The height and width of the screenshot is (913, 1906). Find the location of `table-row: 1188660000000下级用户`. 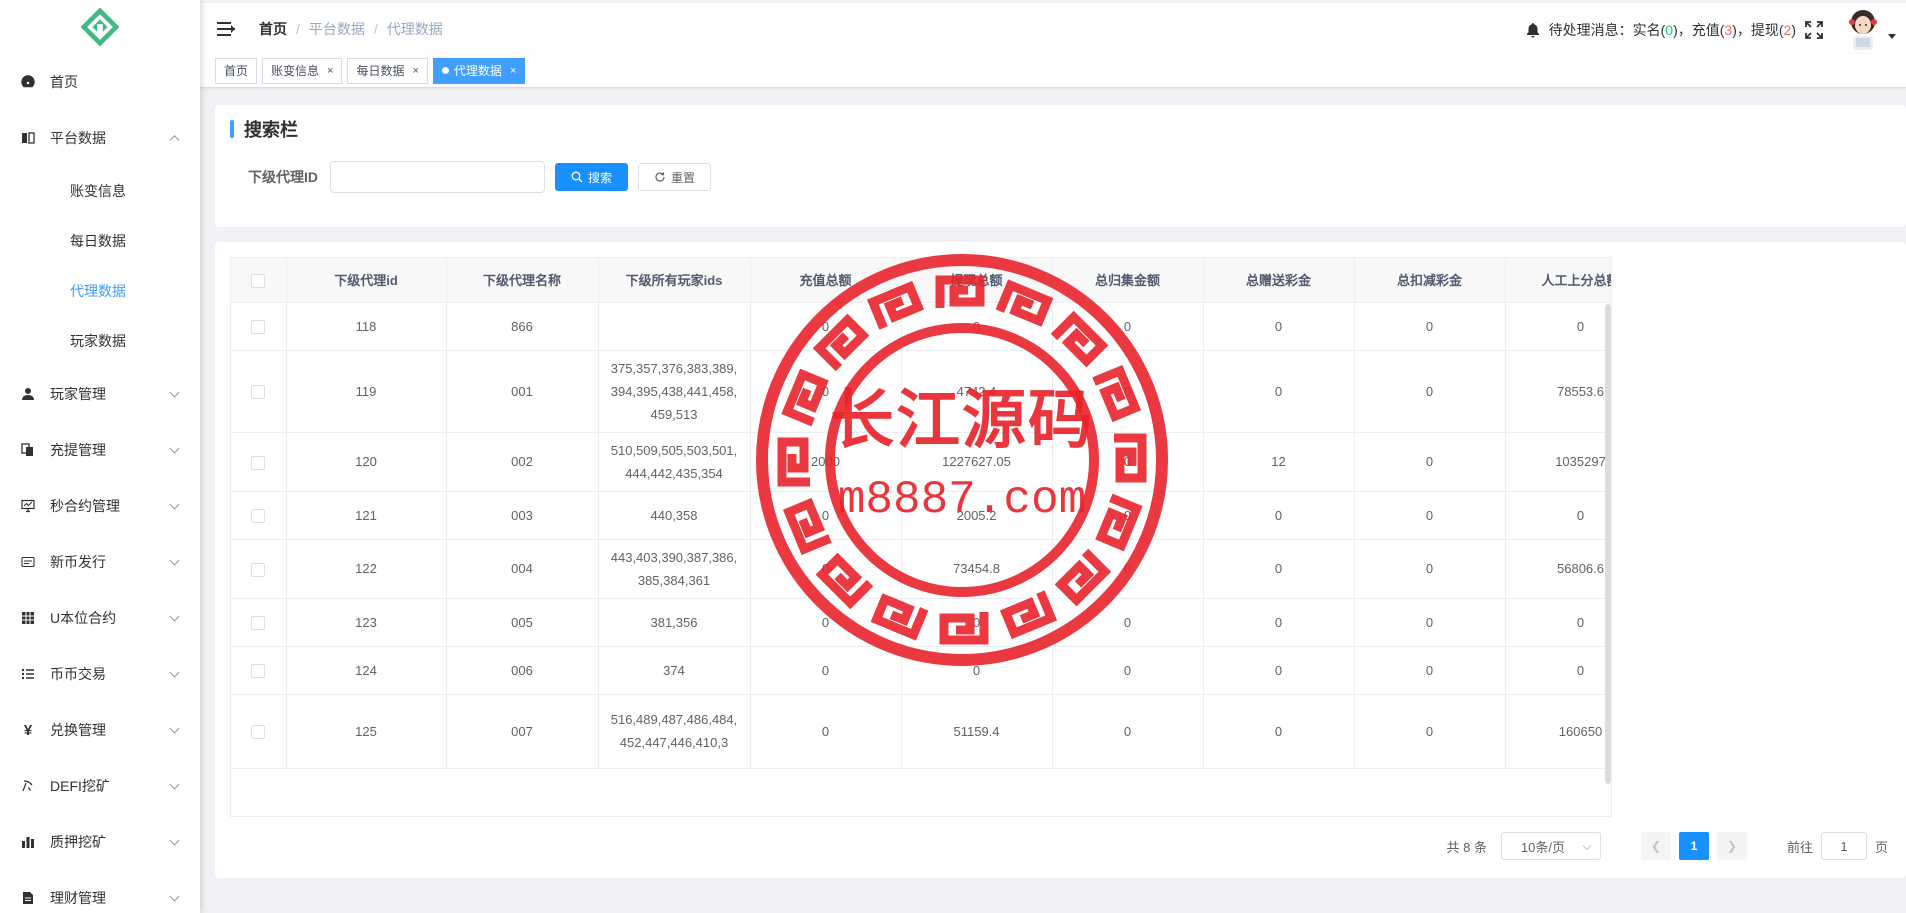

table-row: 1188660000000下级用户 is located at coordinates (921, 326).